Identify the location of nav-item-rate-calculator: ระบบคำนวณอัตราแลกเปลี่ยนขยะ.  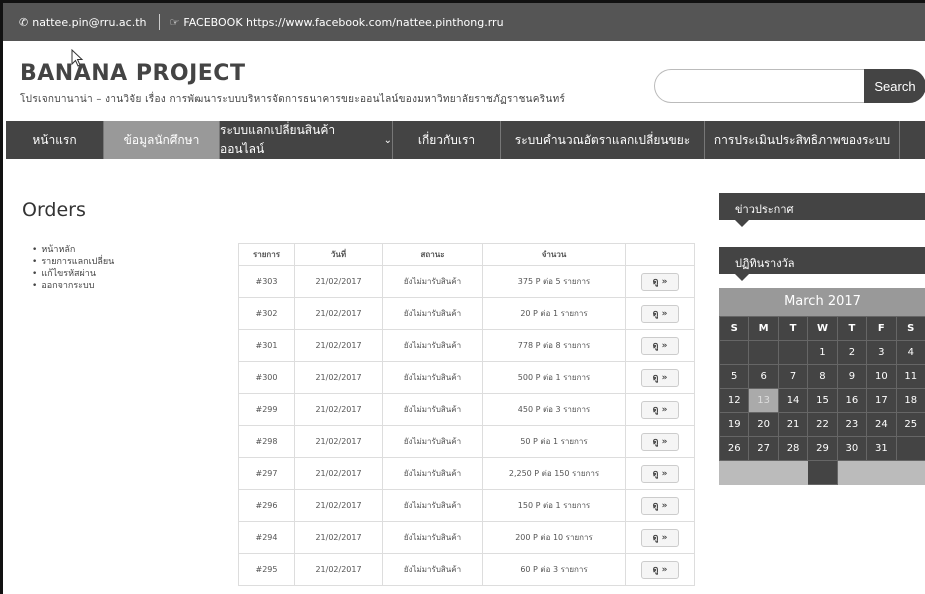
(603, 140).